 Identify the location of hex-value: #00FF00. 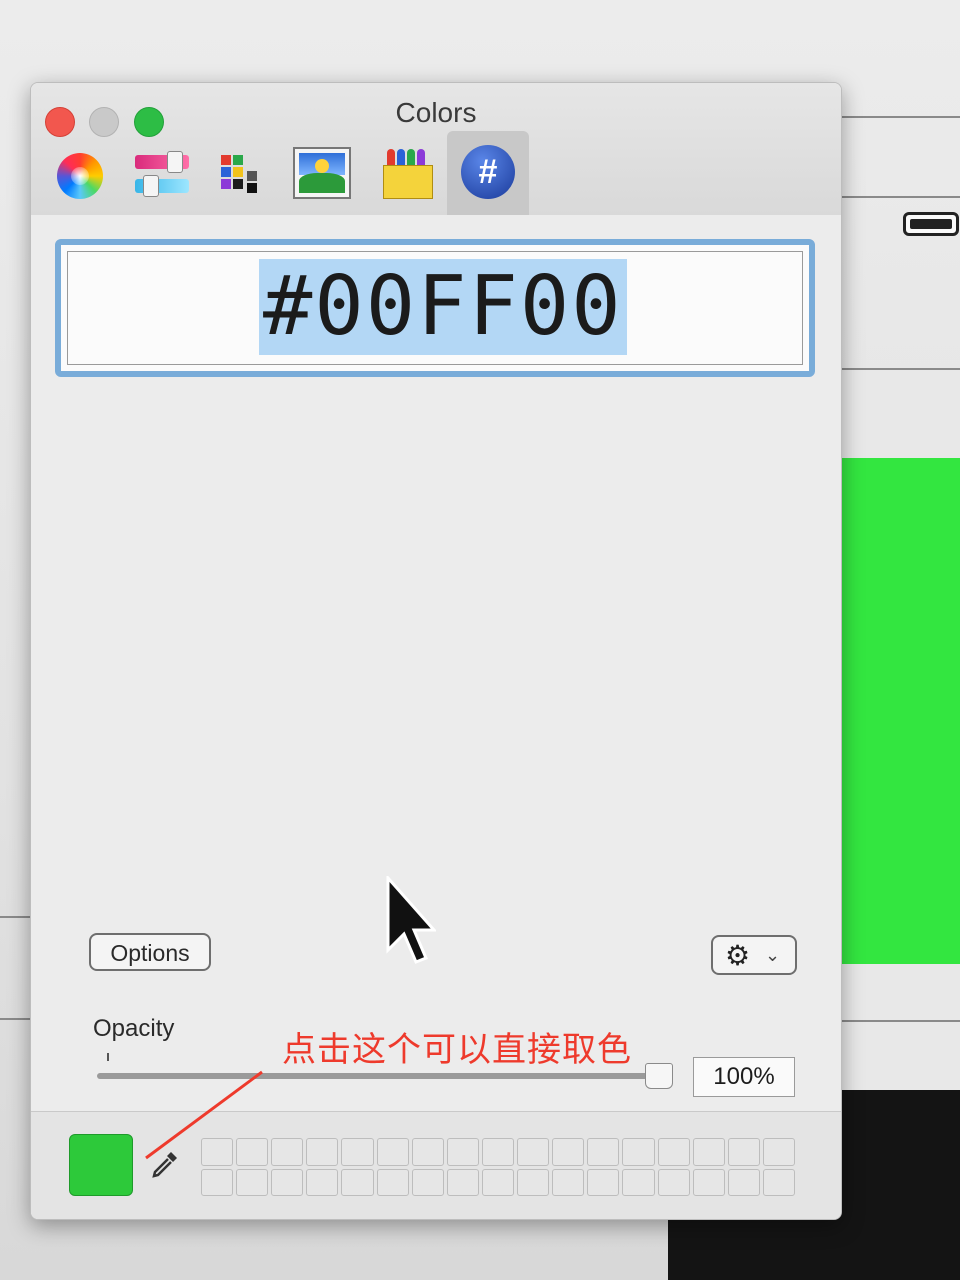
(443, 307).